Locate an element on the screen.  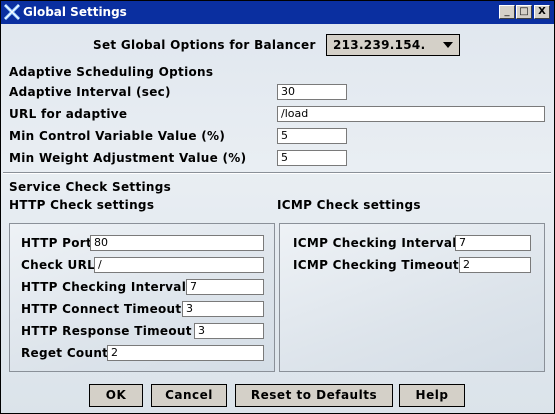
balancer-selected-value: 213.239.154. is located at coordinates (379, 45).